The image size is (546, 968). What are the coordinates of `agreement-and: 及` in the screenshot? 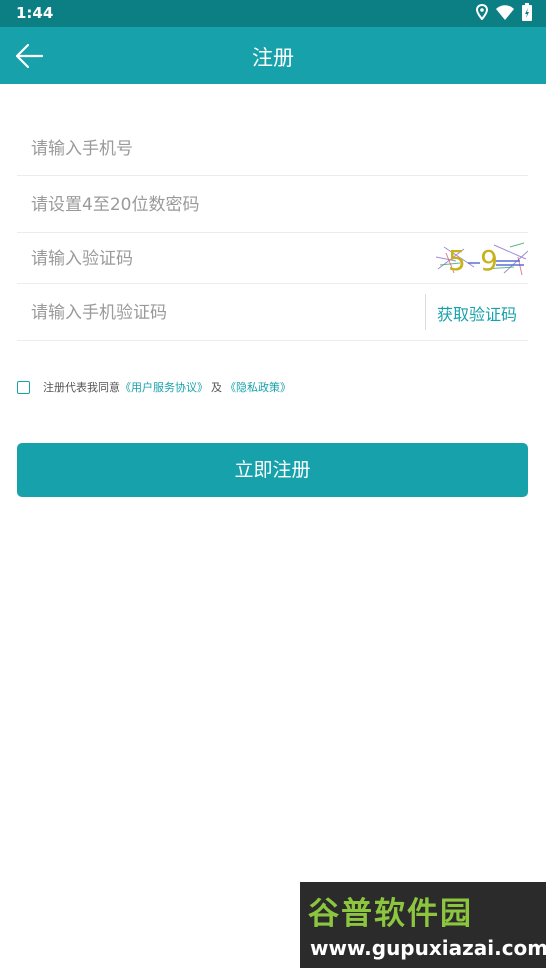 It's located at (216, 387).